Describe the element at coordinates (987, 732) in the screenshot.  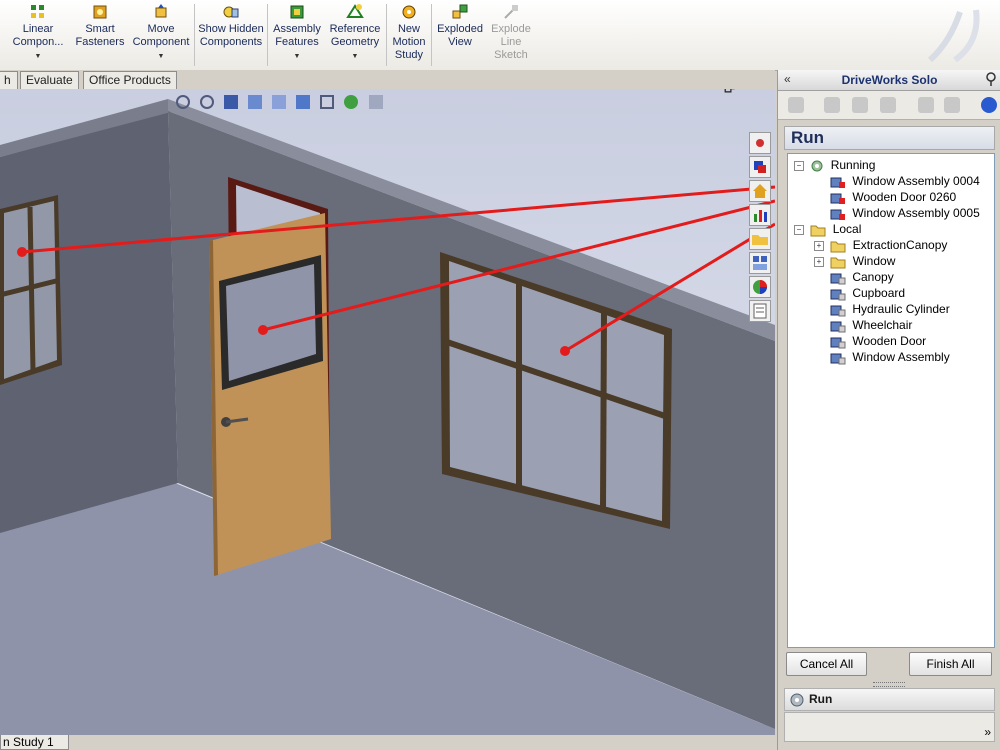
I see `more-options-icon: »` at that location.